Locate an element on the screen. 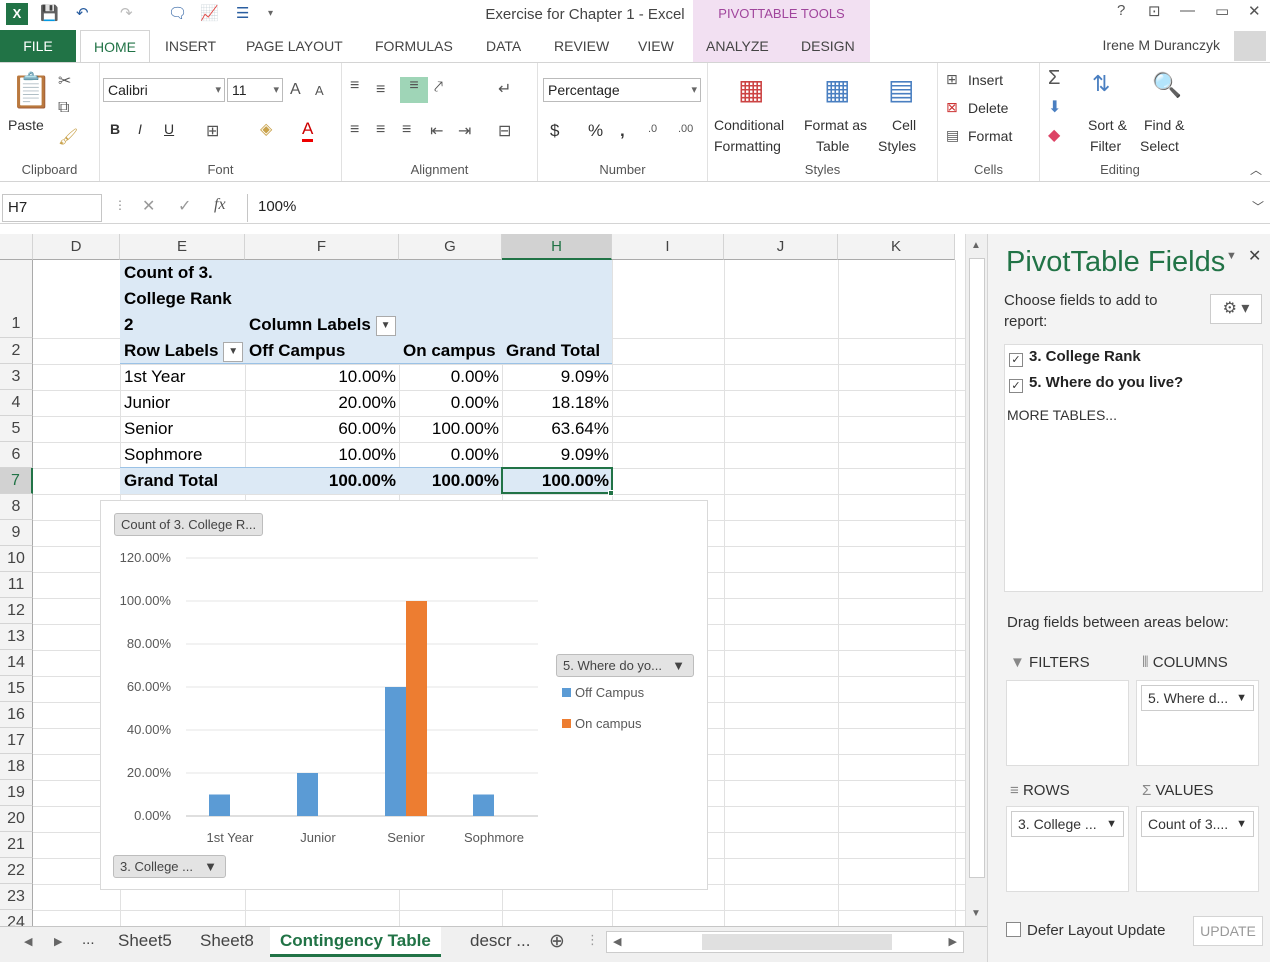  increase-decimal-icon: .0 is located at coordinates (652, 129).